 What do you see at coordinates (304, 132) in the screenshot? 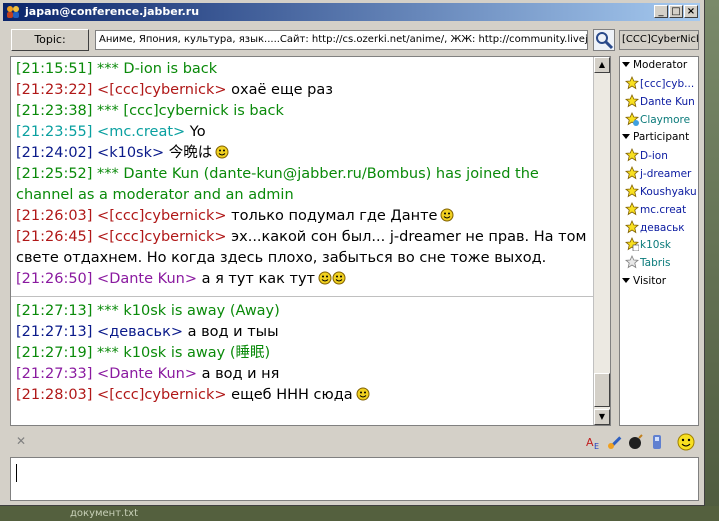
I see `chat-message: [21:23:55] <mc.creat> Yo` at bounding box center [304, 132].